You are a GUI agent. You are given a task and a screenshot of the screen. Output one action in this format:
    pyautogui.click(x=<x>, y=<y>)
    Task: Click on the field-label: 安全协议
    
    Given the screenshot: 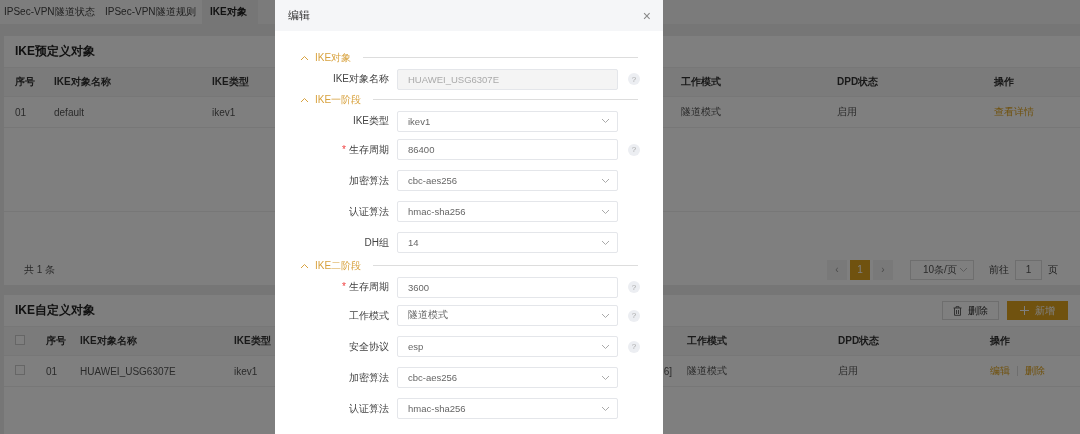 What is the action you would take?
    pyautogui.click(x=369, y=346)
    